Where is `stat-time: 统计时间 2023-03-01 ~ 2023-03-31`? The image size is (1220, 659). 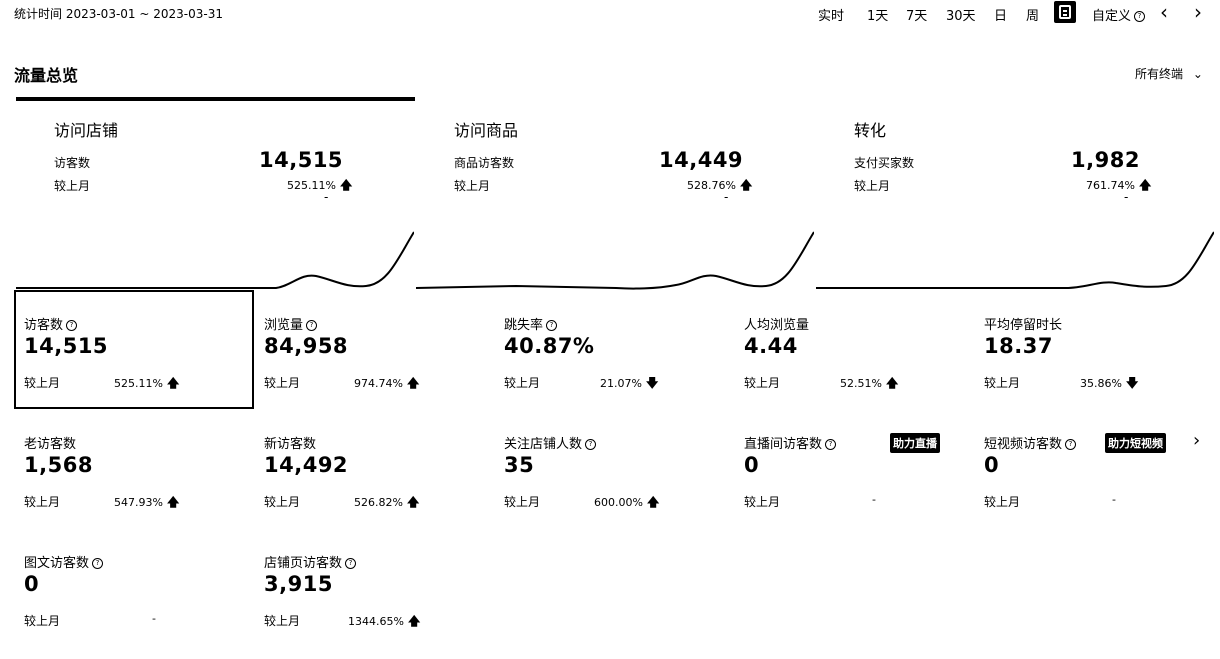 stat-time: 统计时间 2023-03-01 ~ 2023-03-31 is located at coordinates (118, 14).